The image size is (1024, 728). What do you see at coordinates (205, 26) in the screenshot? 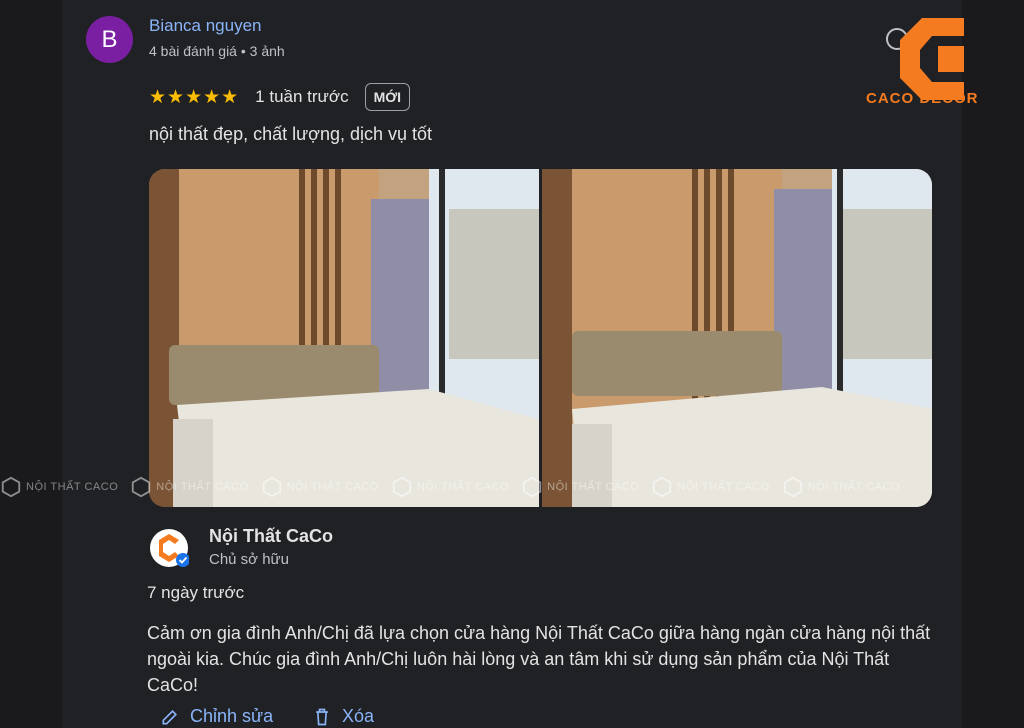
I see `reviewer-name: Bianca nguyen` at bounding box center [205, 26].